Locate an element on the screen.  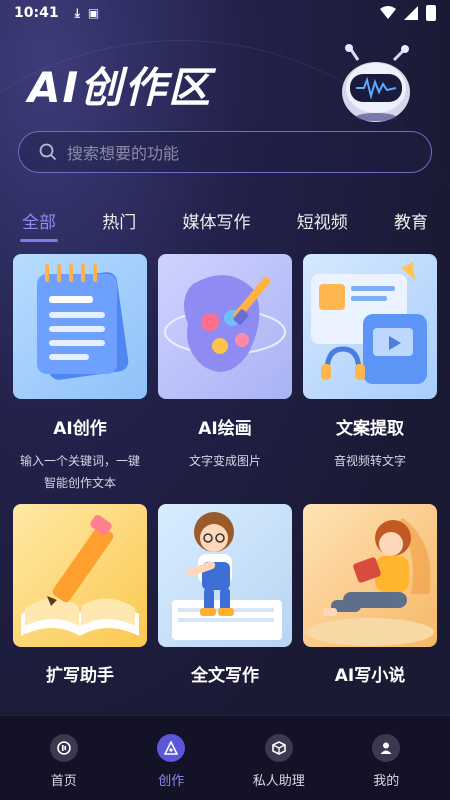
palette-illustration-icon is located at coordinates (225, 323).